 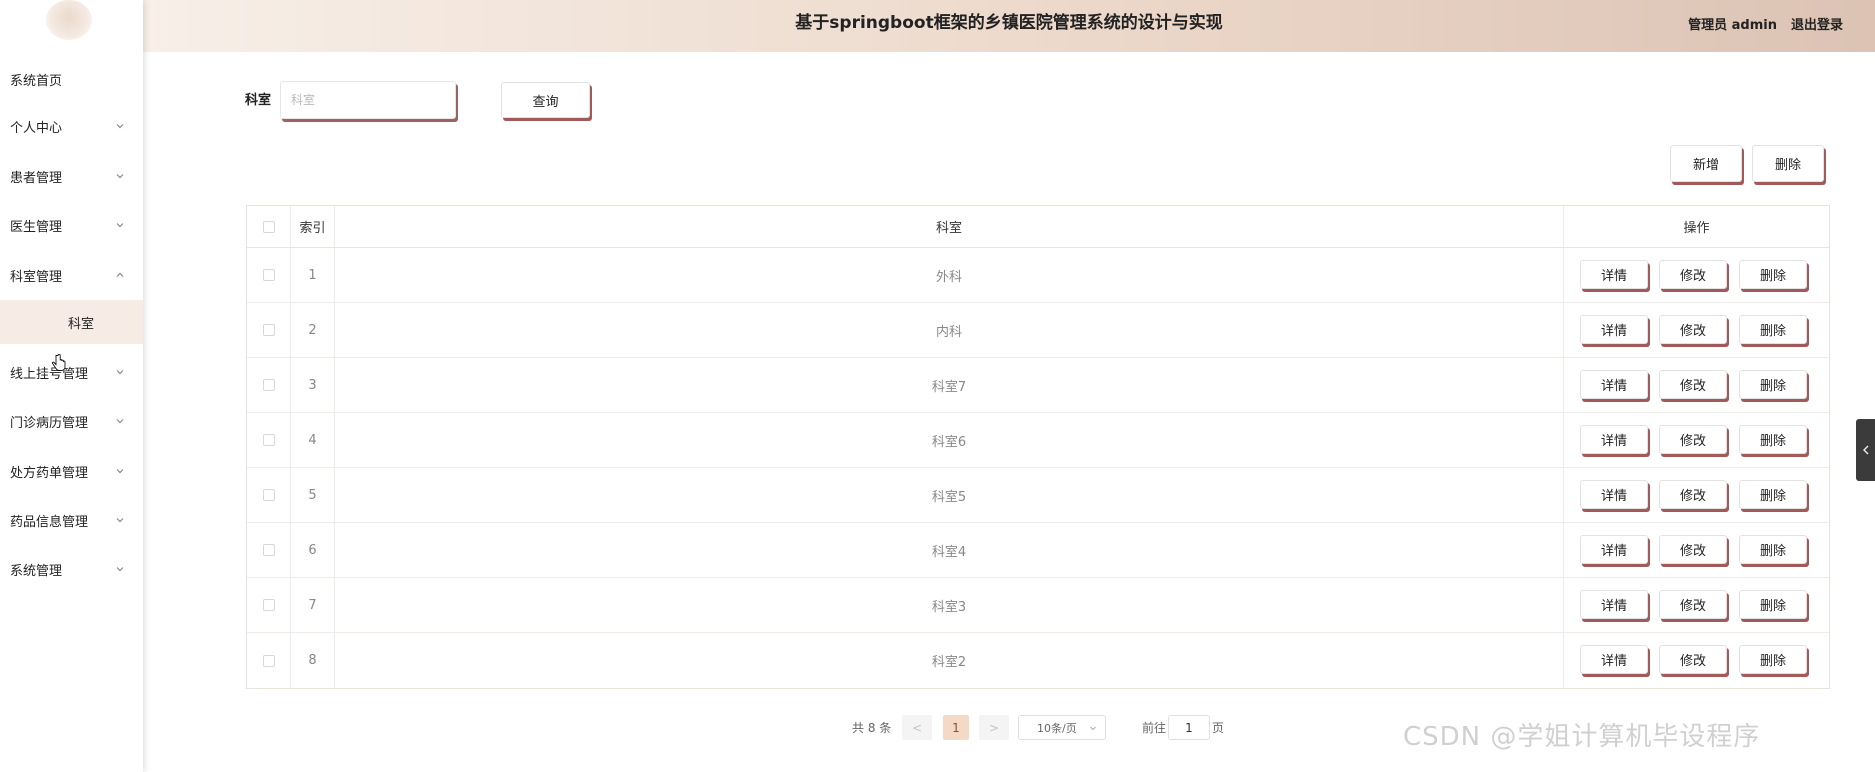 I want to click on submenu-item-label: 科室, so click(x=81, y=324).